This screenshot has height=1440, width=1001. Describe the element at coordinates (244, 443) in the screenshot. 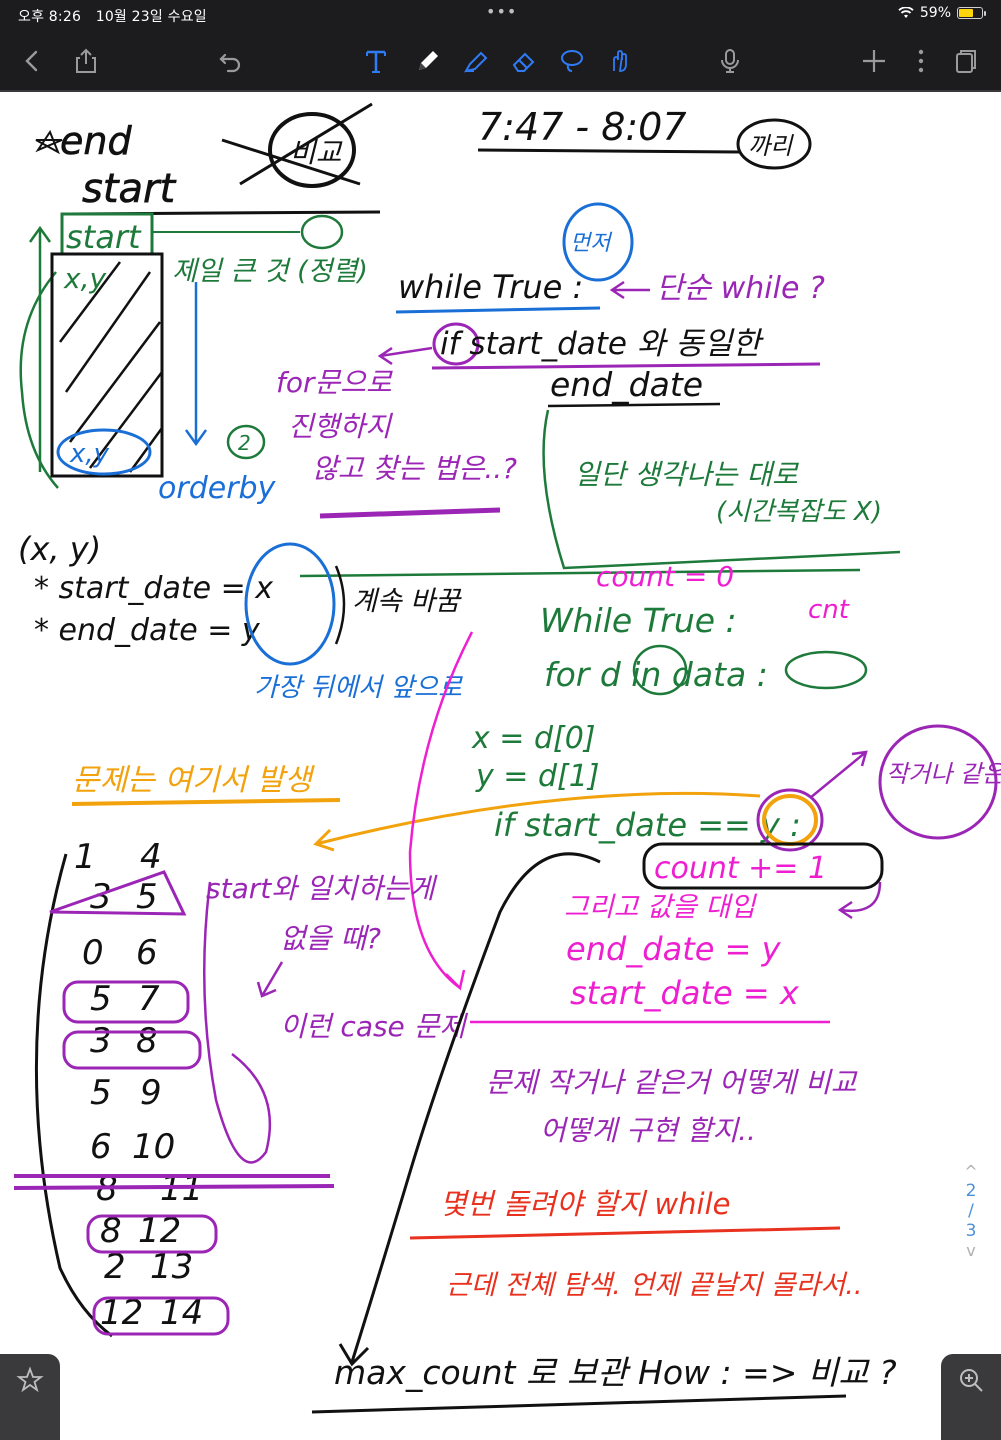

I see `note-two: 2` at that location.